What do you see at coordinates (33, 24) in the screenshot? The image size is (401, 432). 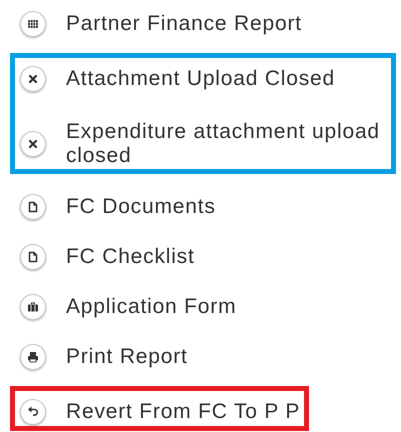 I see `table-icon` at bounding box center [33, 24].